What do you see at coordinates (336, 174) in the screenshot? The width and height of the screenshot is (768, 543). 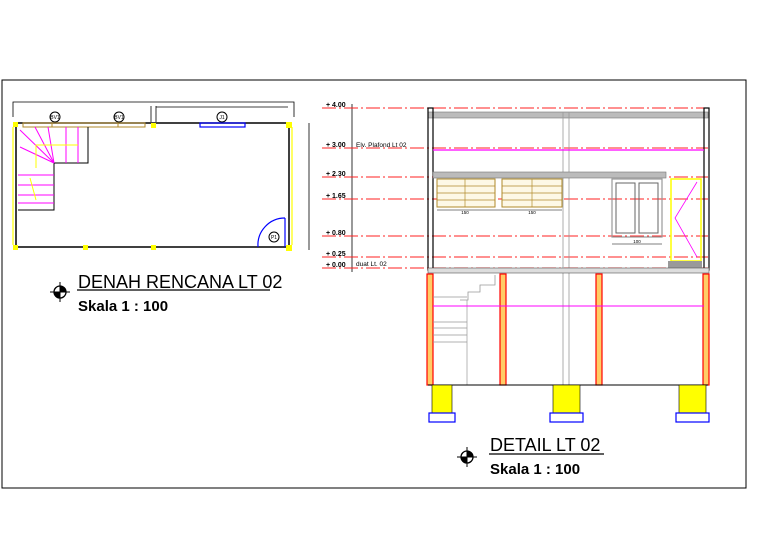 I see `level-label: + 2.30` at bounding box center [336, 174].